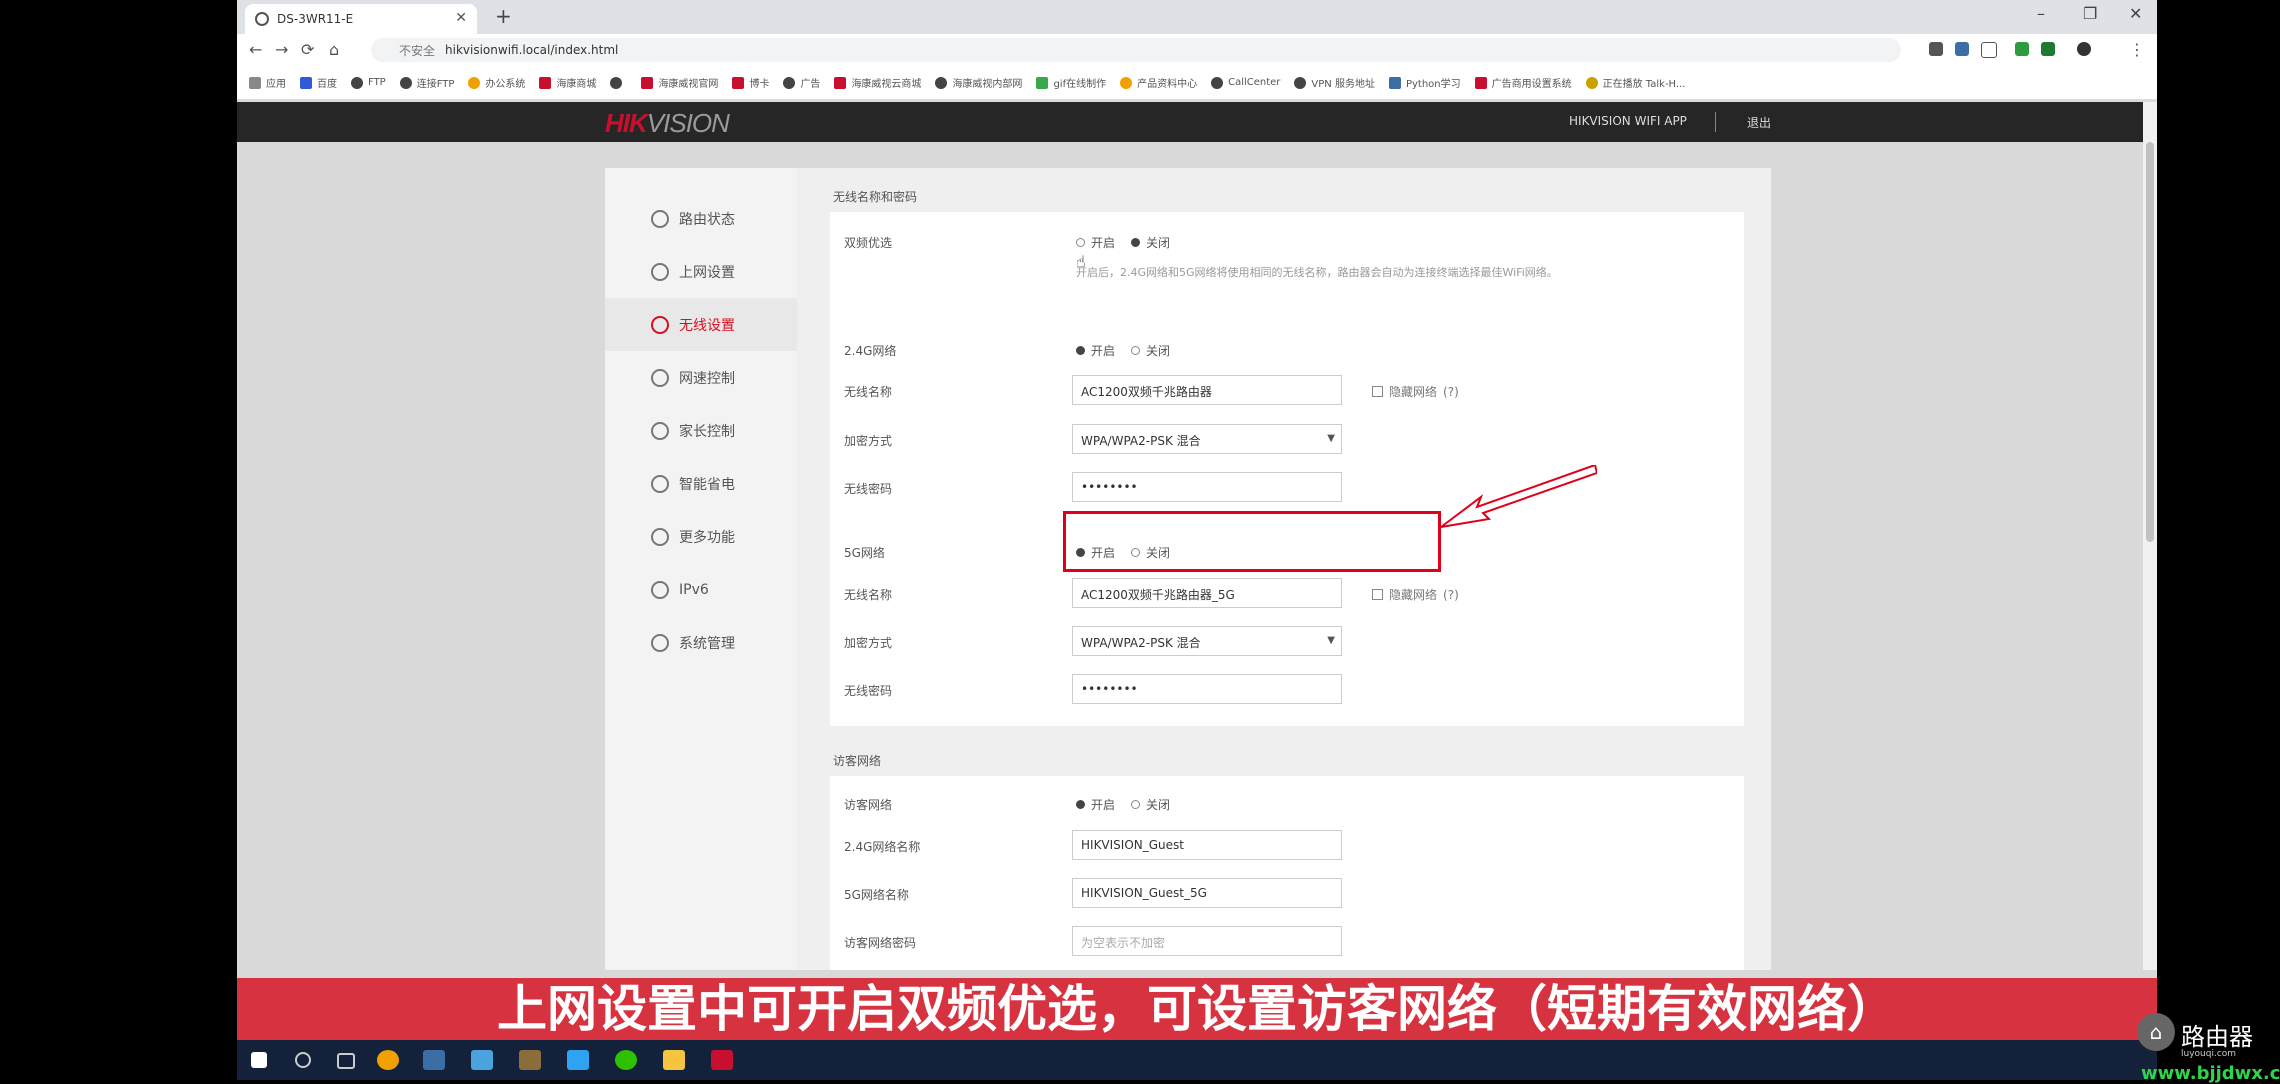 Image resolution: width=2280 pixels, height=1084 pixels. I want to click on band5-hide-checkbox, so click(1377, 594).